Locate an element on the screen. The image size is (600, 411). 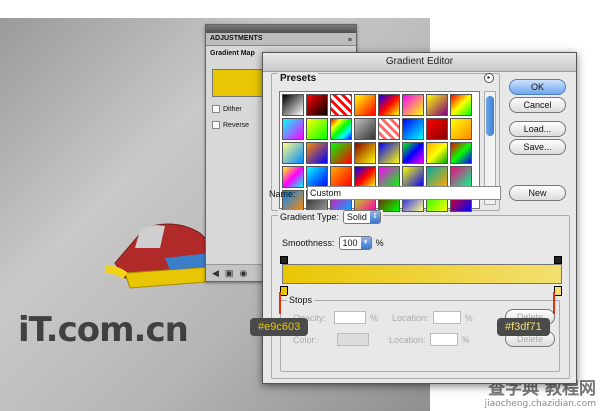
smoothness-row: Smoothness: 100 ▾ % is located at coordinates (333, 243).